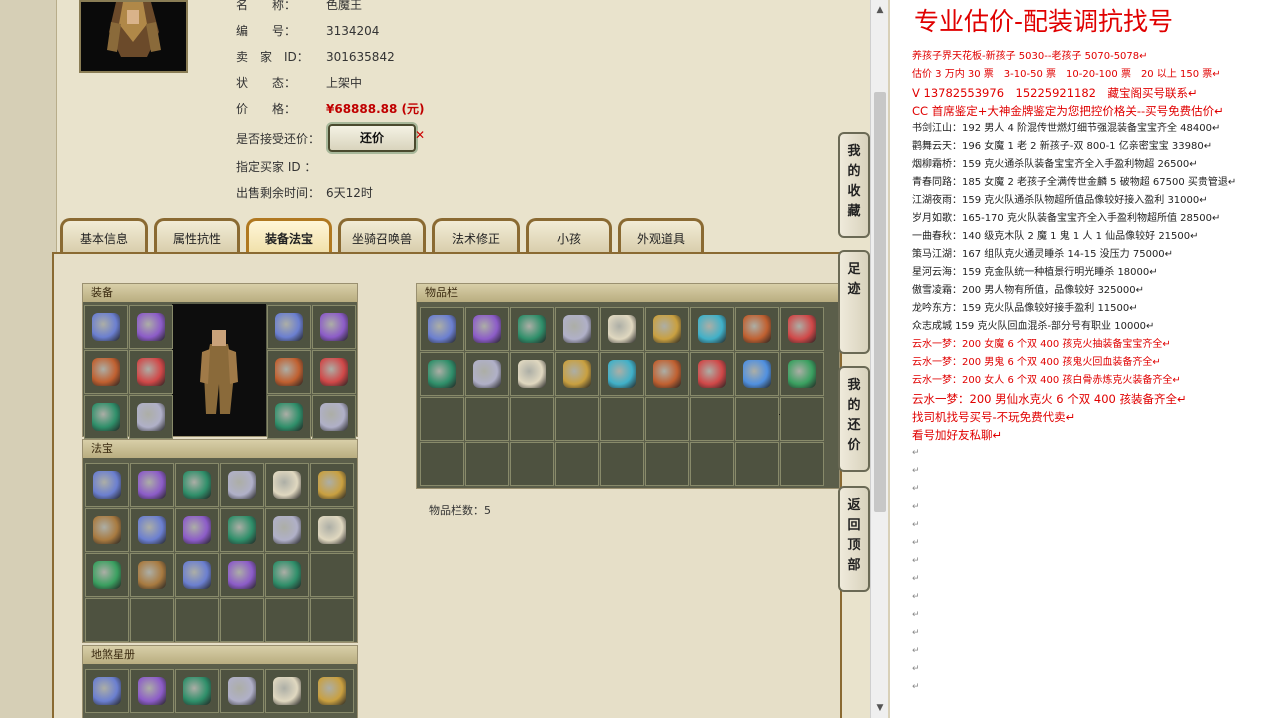 The height and width of the screenshot is (718, 1280). Describe the element at coordinates (220, 293) in the screenshot. I see `equipment-panel-title: 装备` at that location.